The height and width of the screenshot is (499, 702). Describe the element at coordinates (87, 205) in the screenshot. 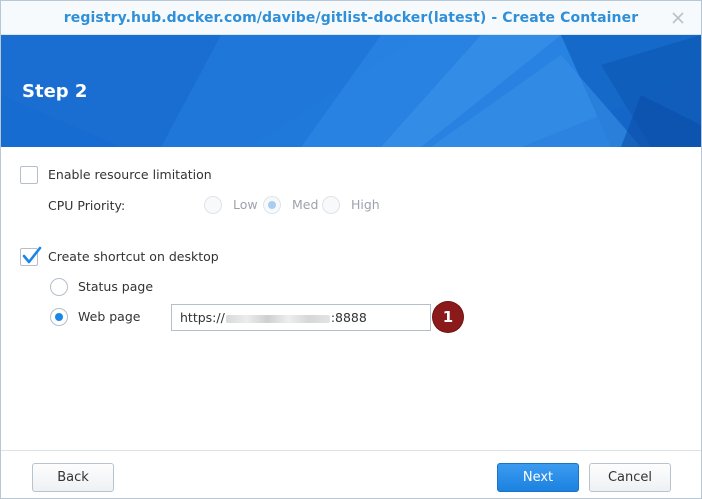

I see `cpu-priority-label: CPU Priority:` at that location.